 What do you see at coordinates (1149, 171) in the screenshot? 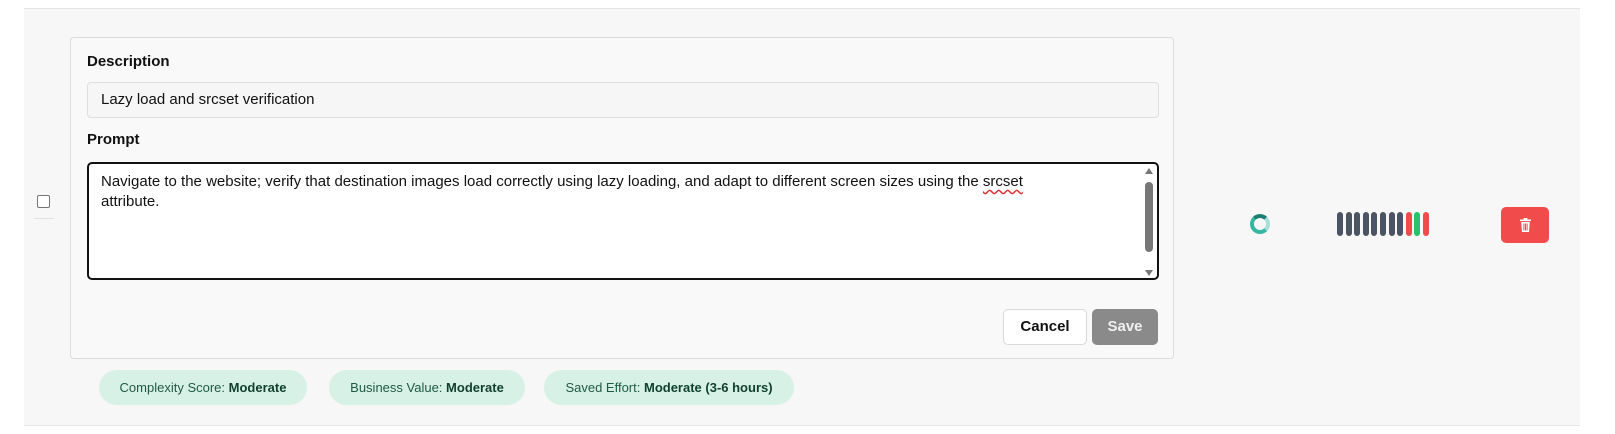
I see `scroll-up-arrow-icon` at bounding box center [1149, 171].